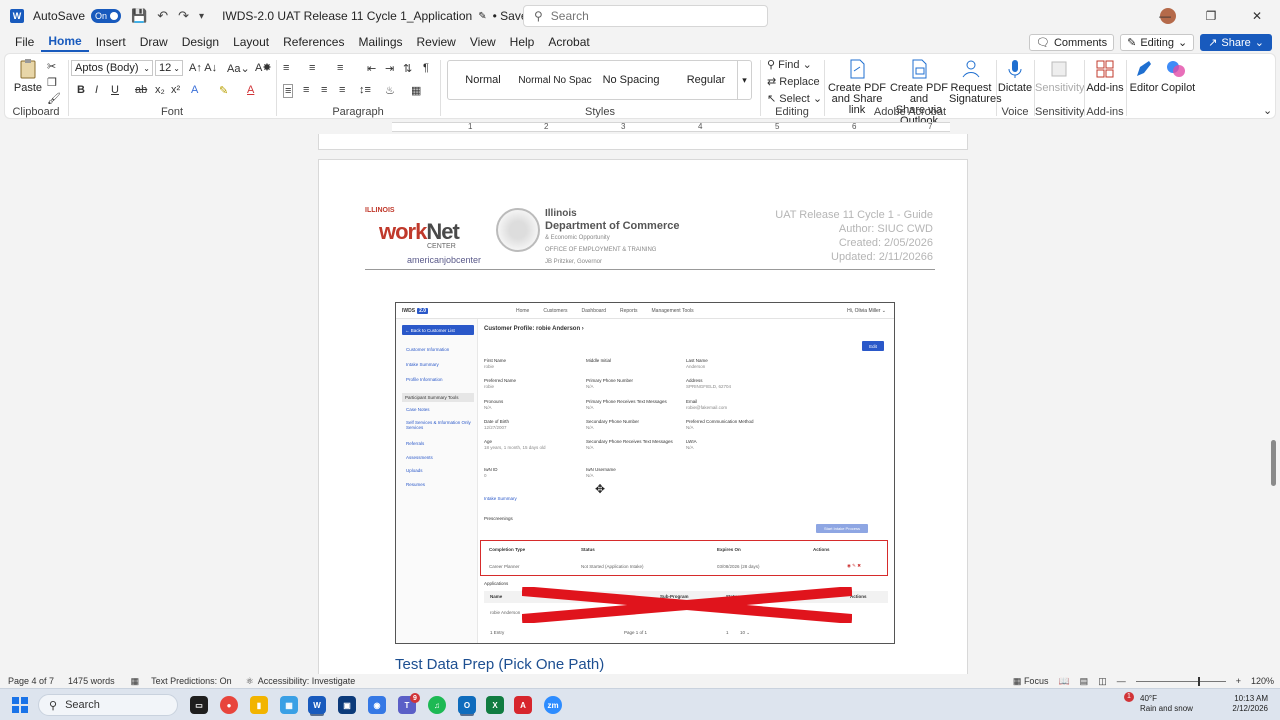 This screenshot has height=720, width=1280. What do you see at coordinates (289, 705) in the screenshot?
I see `store-icon: ▦` at bounding box center [289, 705].